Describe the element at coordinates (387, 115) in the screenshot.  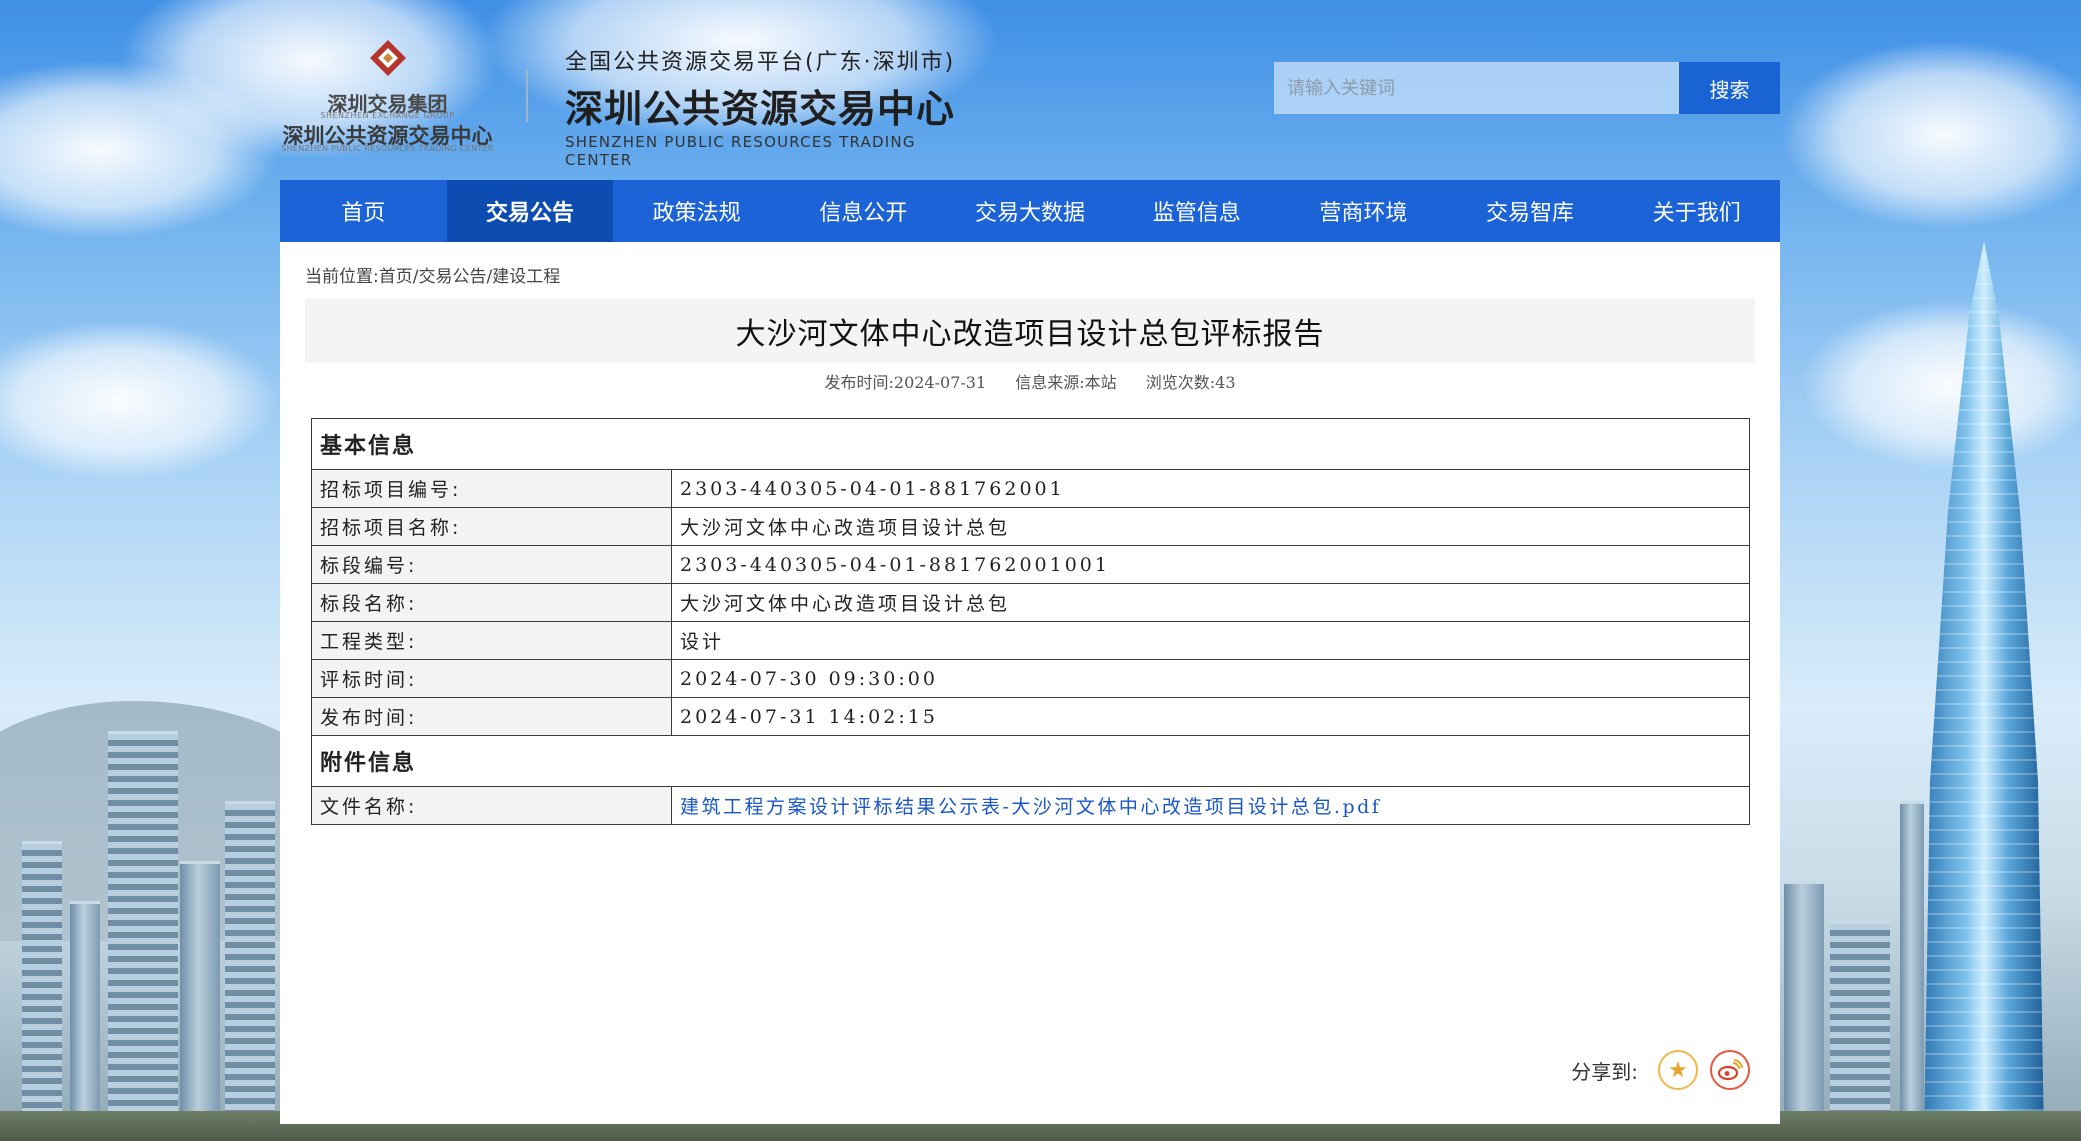
I see `logo-group-name-en: SHENZHEN EXCHANGE GROUP` at that location.